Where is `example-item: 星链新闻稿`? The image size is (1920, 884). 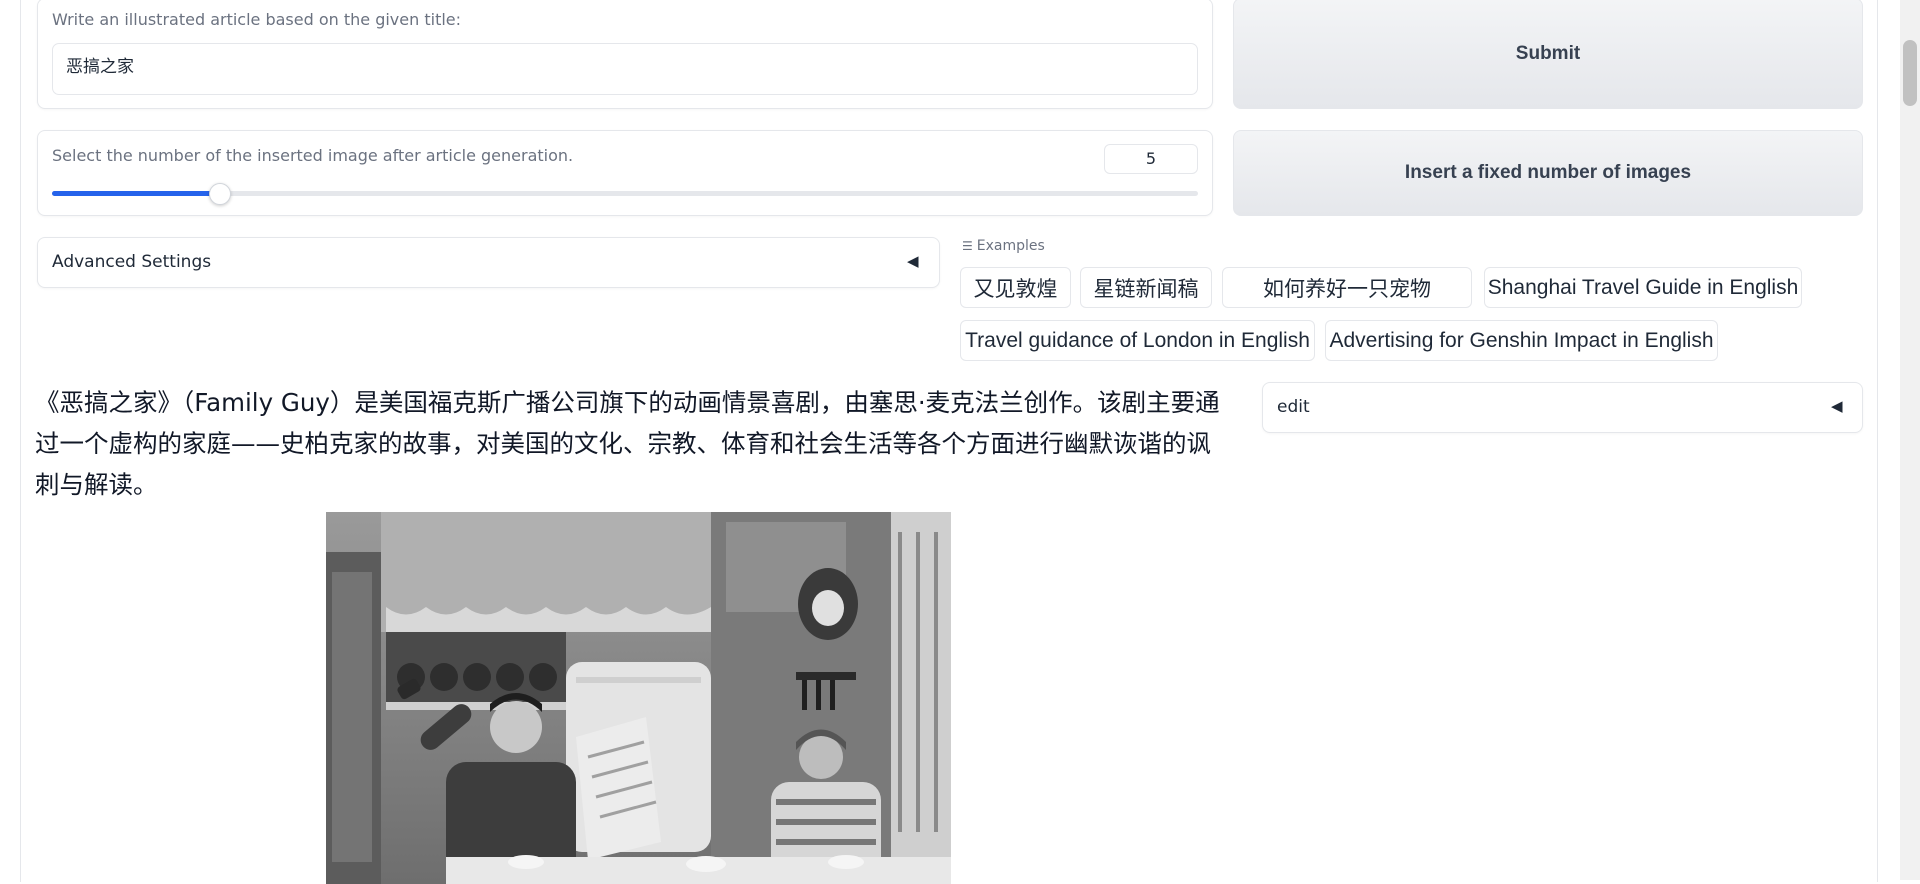
example-item: 星链新闻稿 is located at coordinates (1146, 287).